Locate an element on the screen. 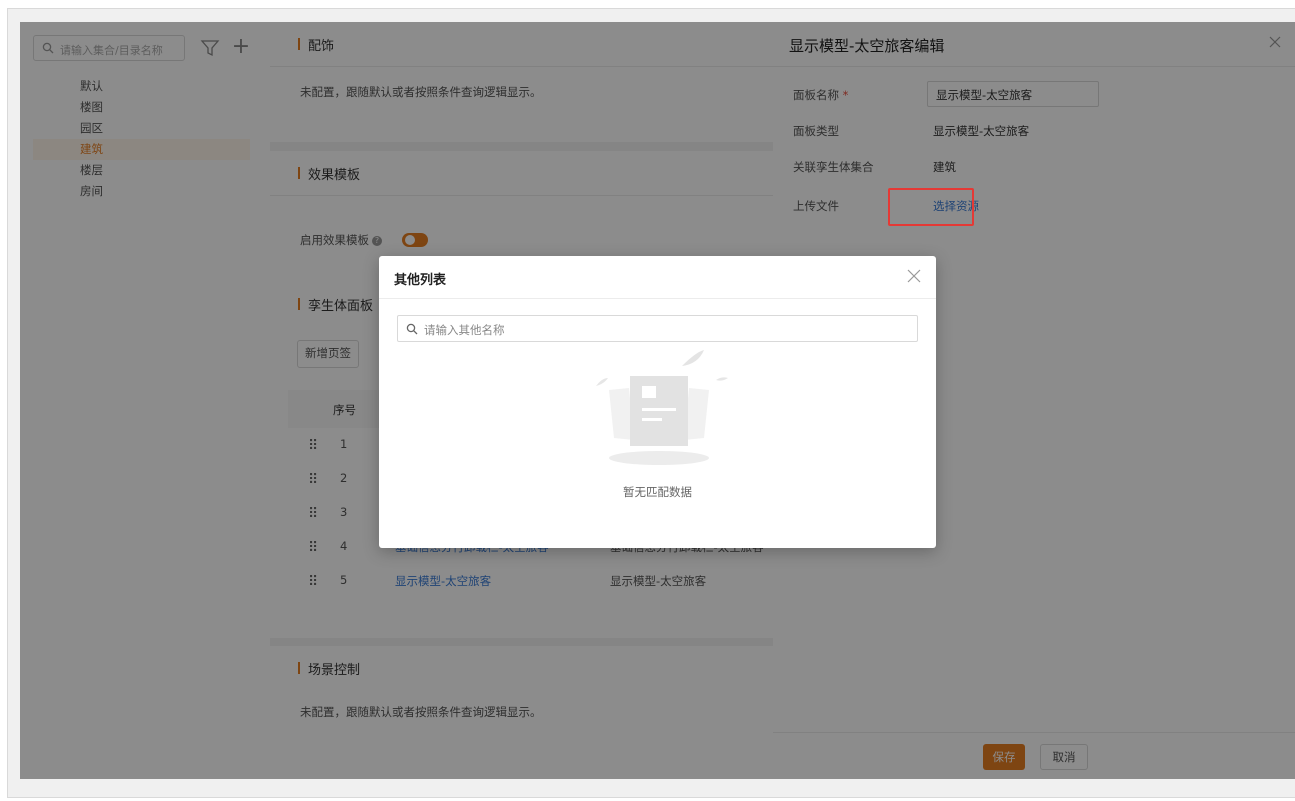  empty-state-icon is located at coordinates (662, 407).